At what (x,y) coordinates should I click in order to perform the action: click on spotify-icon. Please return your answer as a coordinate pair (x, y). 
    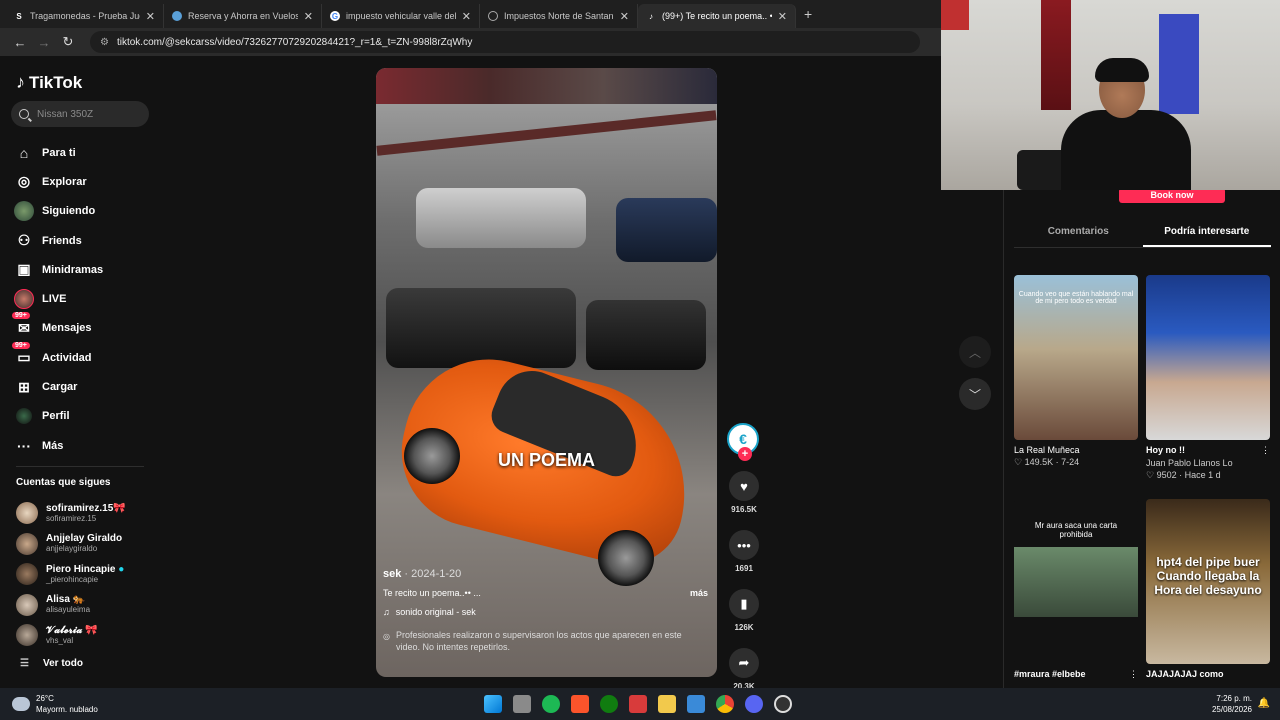
    Looking at the image, I should click on (551, 704).